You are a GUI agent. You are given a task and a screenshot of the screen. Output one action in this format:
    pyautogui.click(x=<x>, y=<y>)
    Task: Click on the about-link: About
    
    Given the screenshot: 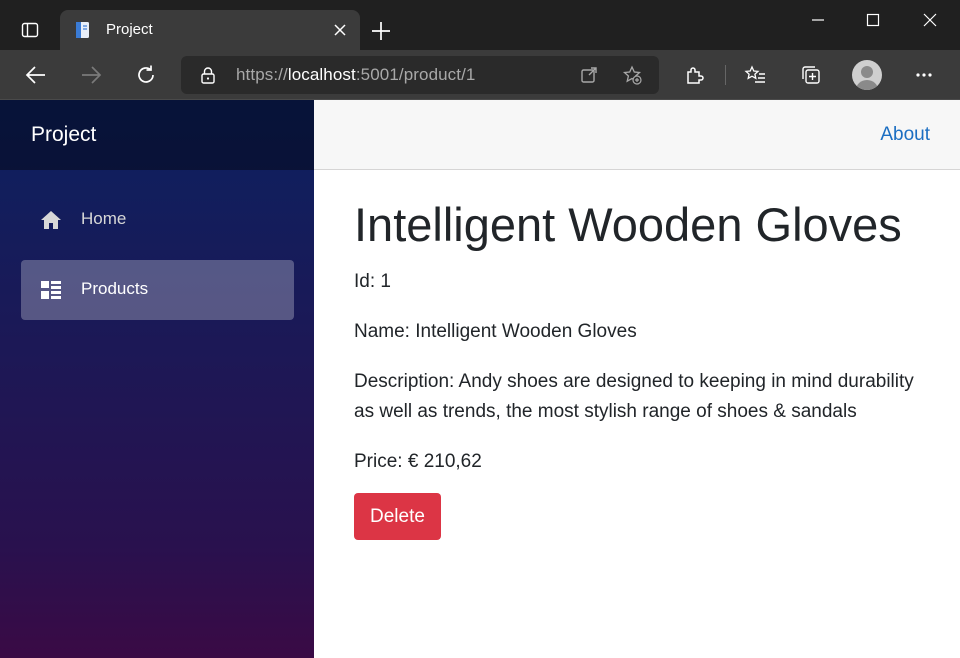 What is the action you would take?
    pyautogui.click(x=905, y=135)
    